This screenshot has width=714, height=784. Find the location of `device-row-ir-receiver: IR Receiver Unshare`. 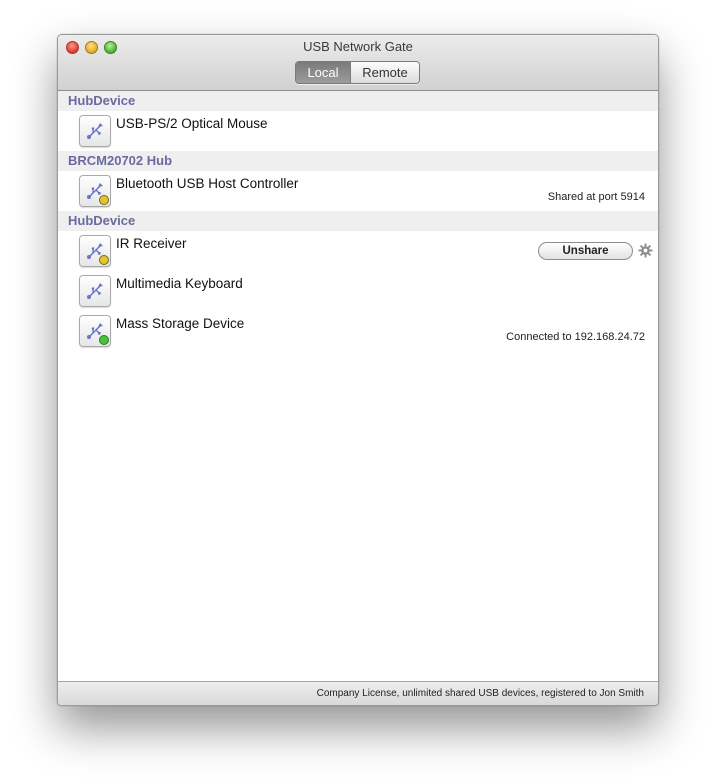

device-row-ir-receiver: IR Receiver Unshare is located at coordinates (358, 251).